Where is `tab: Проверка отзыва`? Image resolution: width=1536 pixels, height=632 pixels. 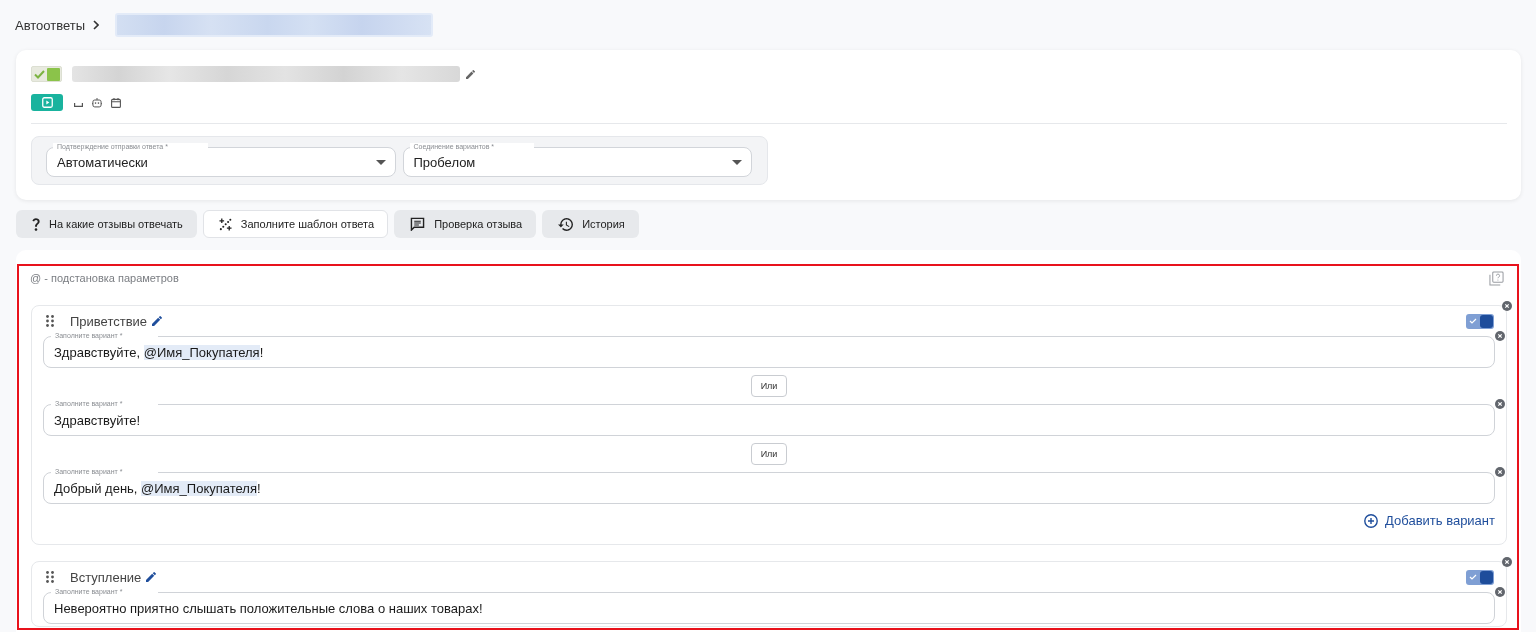
tab: Проверка отзыва is located at coordinates (465, 224).